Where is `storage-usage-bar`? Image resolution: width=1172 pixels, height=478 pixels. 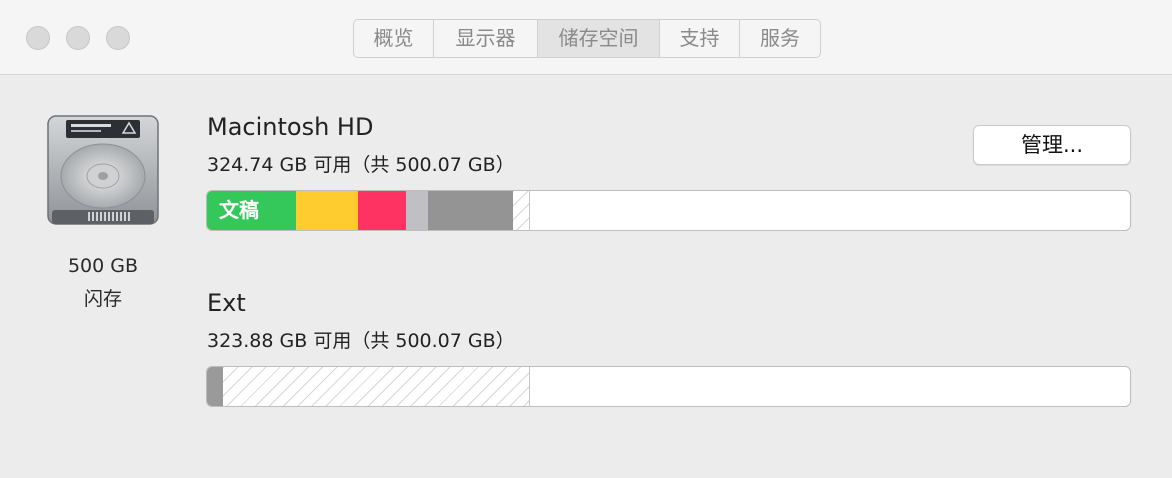
storage-usage-bar is located at coordinates (668, 386).